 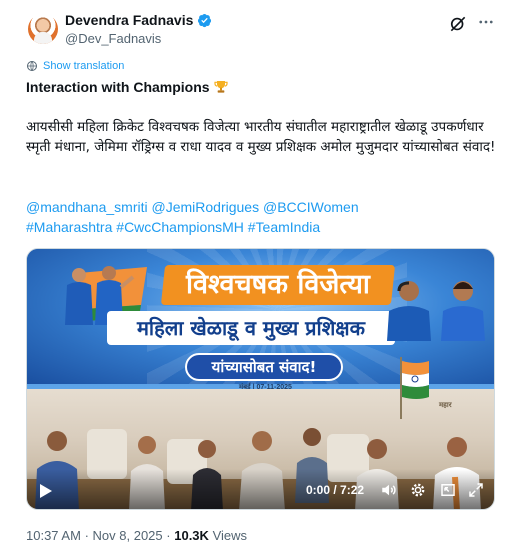 I want to click on video-time: 0:00 / 7:22, so click(x=335, y=490).